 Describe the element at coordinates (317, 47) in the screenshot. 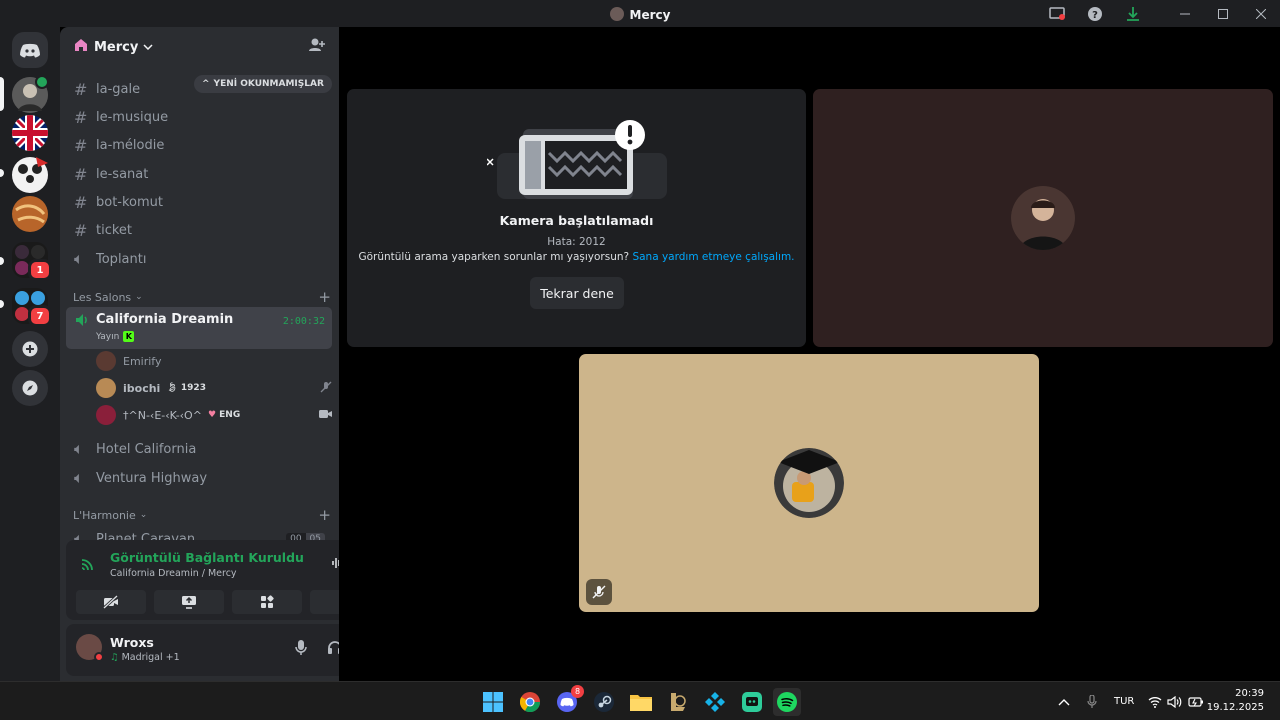

I see `add-member-icon` at that location.